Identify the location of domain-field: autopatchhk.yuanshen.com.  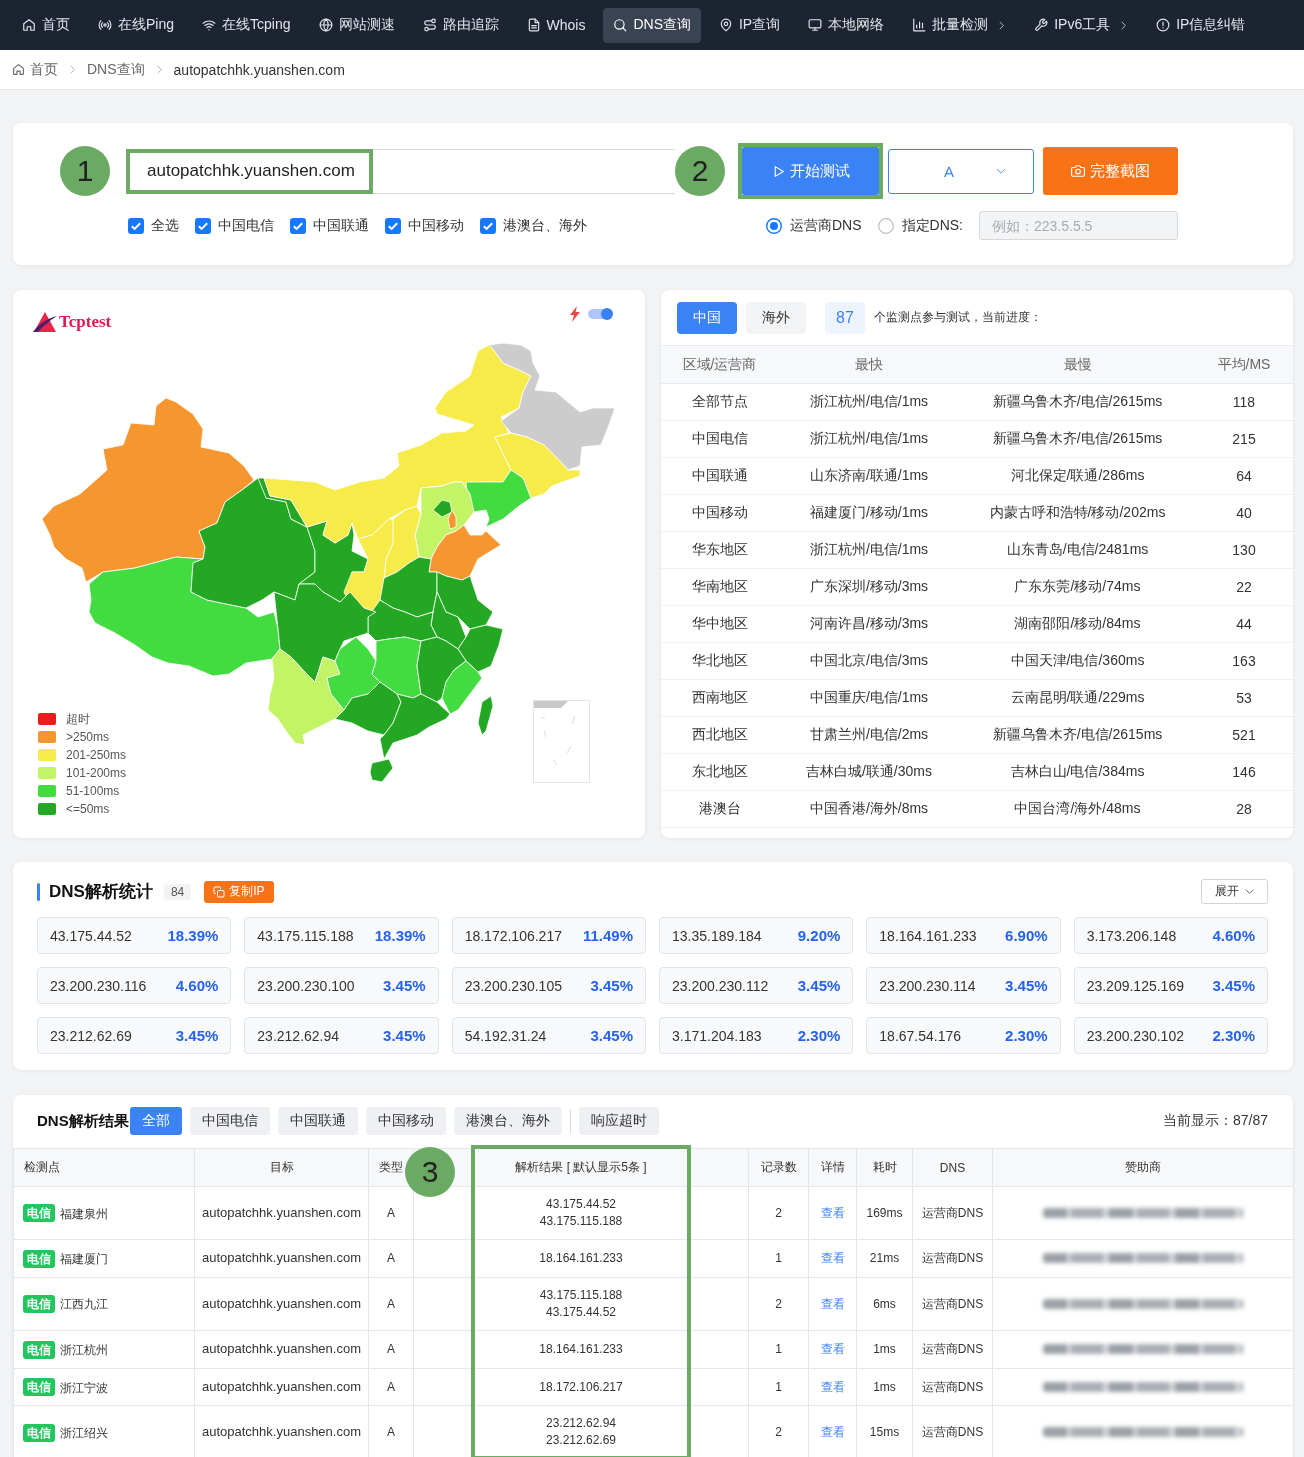
(400, 171).